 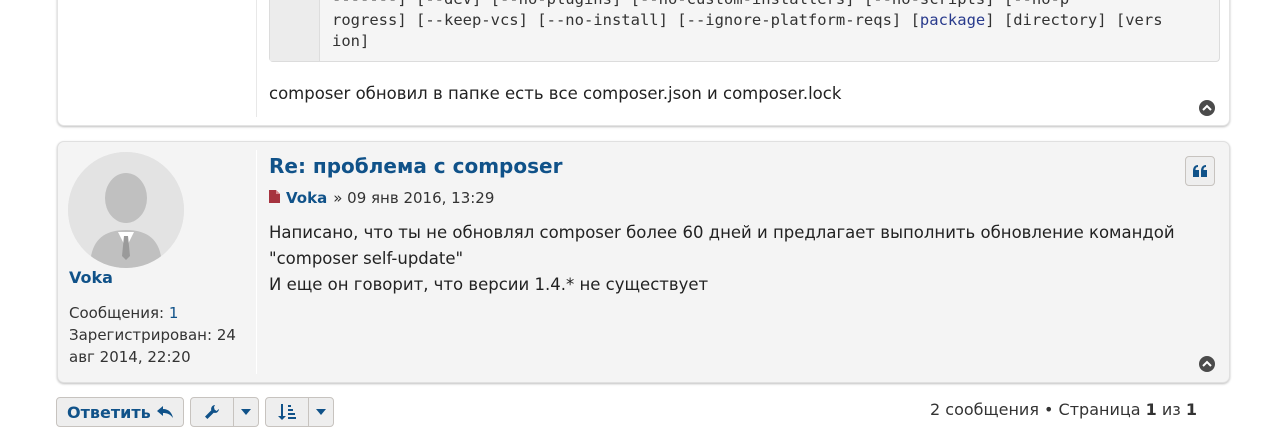 I want to click on code-gutter, so click(x=295, y=30).